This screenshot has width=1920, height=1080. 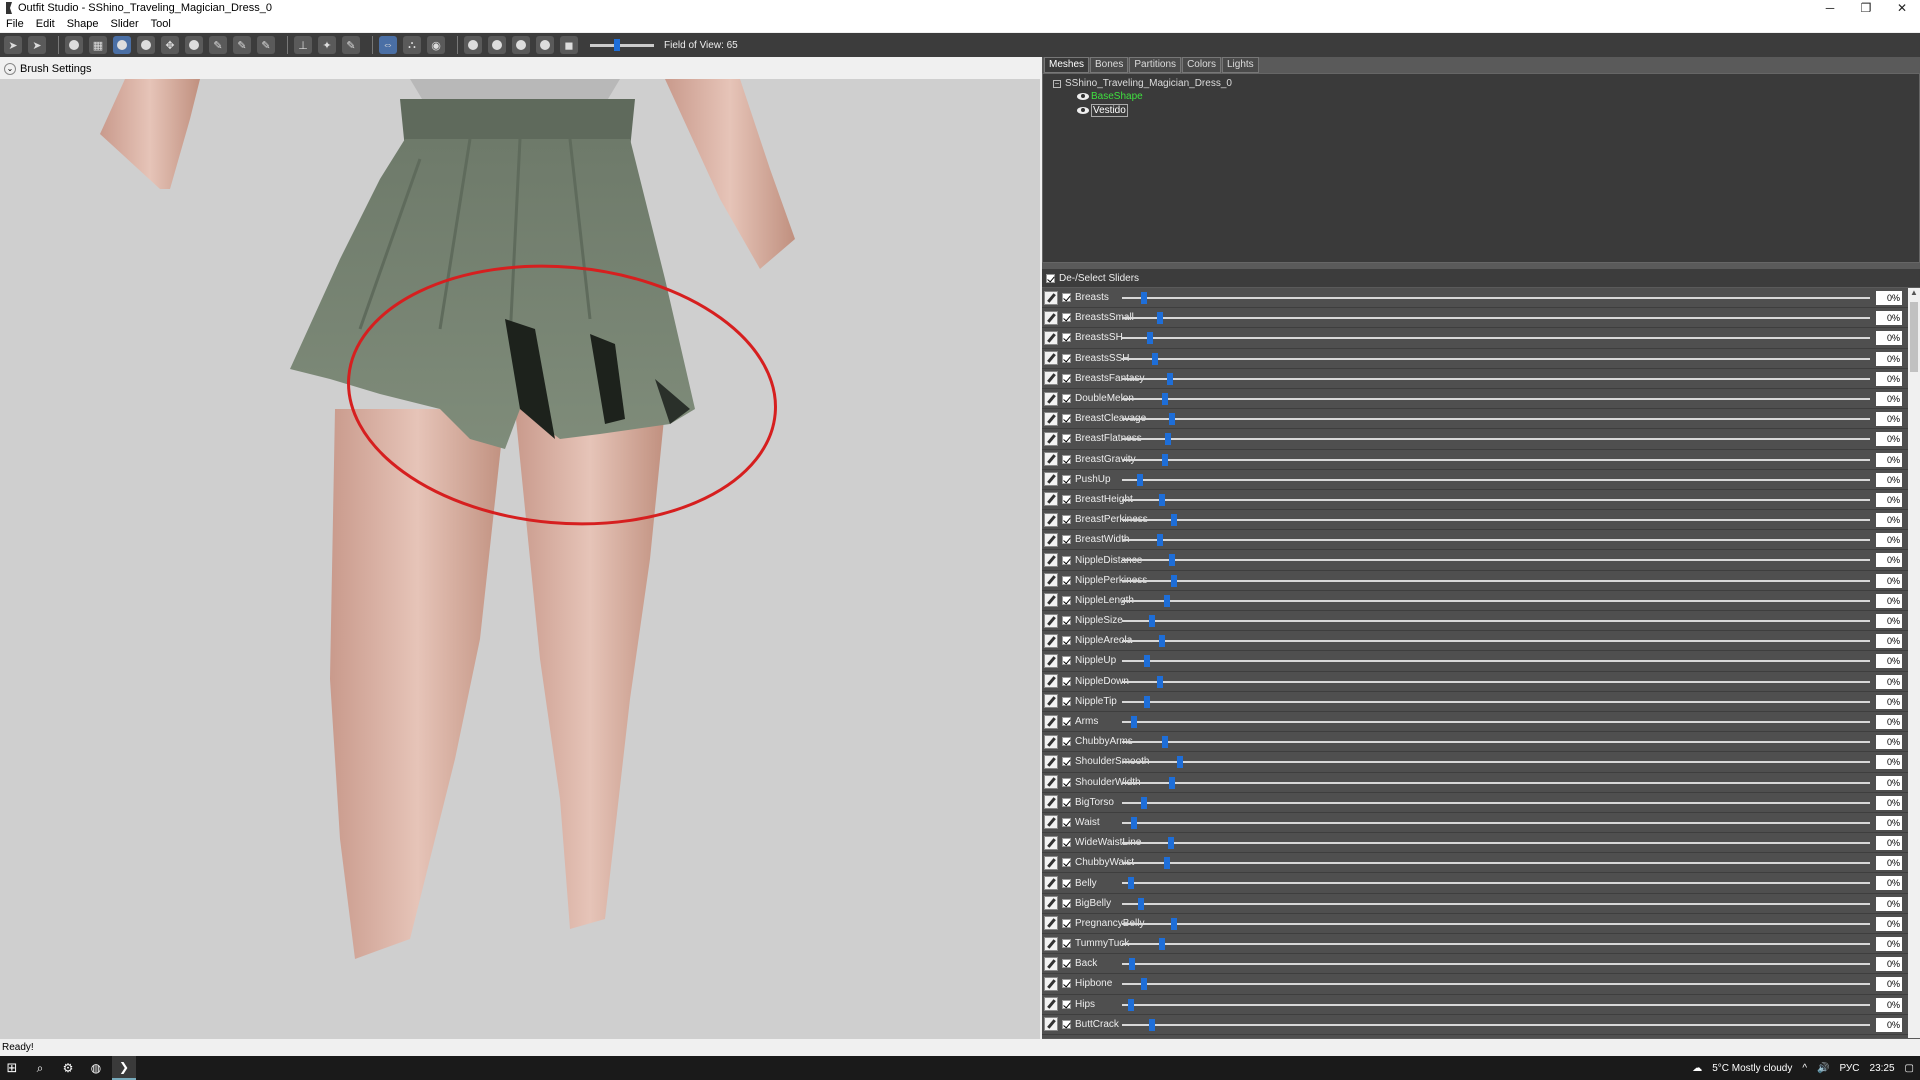 I want to click on mesh-tree-root: − SShino_Traveling_Magician_Dress_0, so click(x=1481, y=83).